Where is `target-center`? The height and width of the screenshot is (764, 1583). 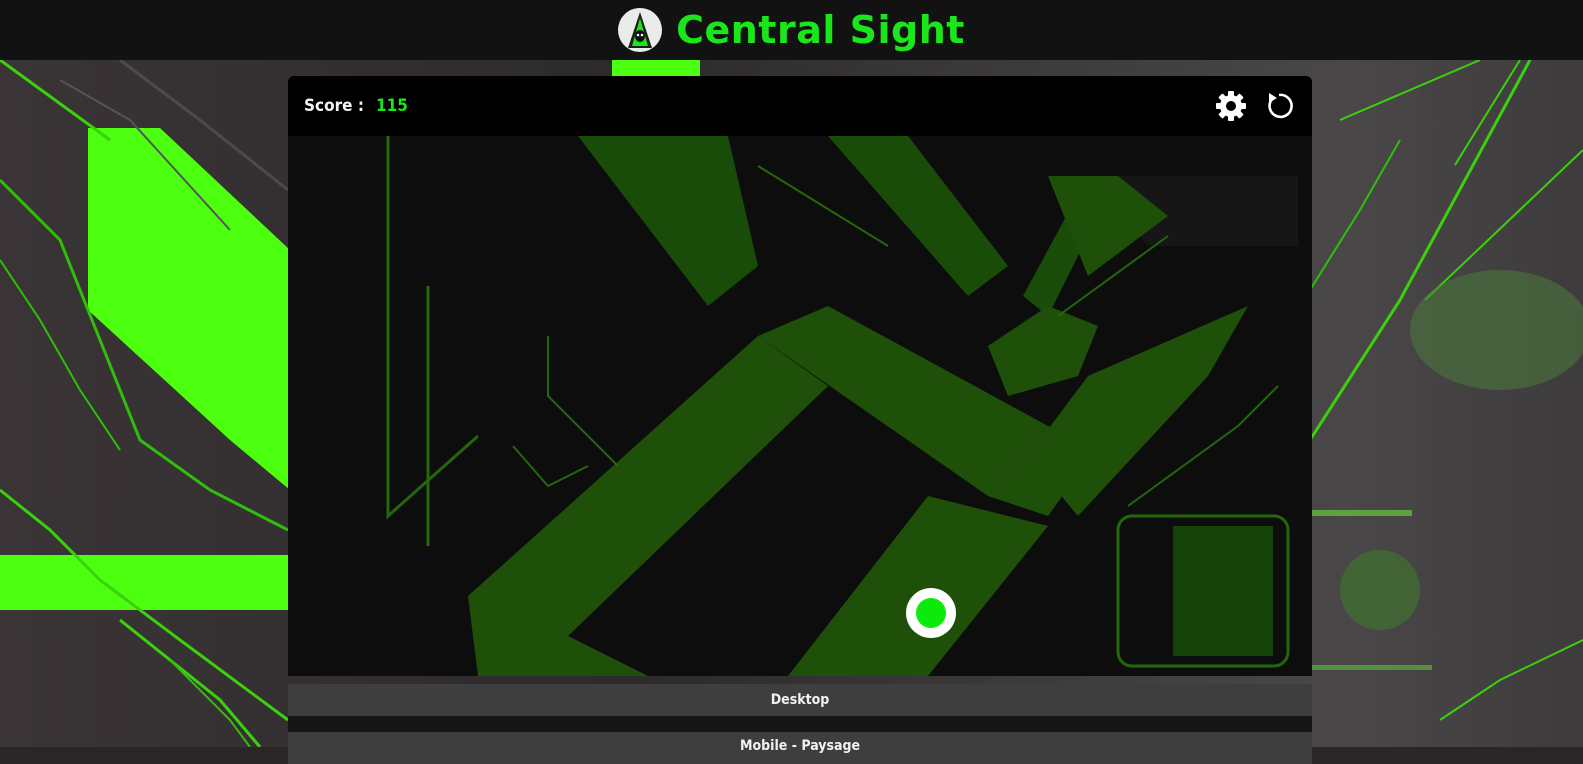
target-center is located at coordinates (931, 613).